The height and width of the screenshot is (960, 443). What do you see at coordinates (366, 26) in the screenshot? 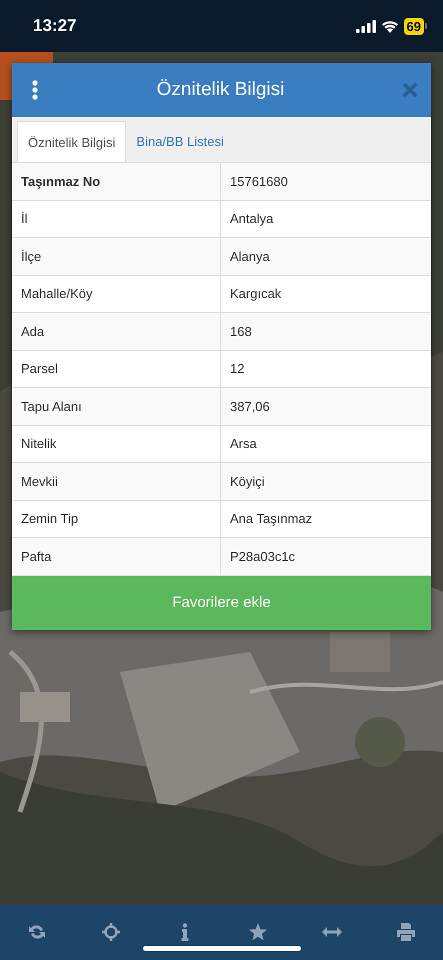
I see `signal-icon` at bounding box center [366, 26].